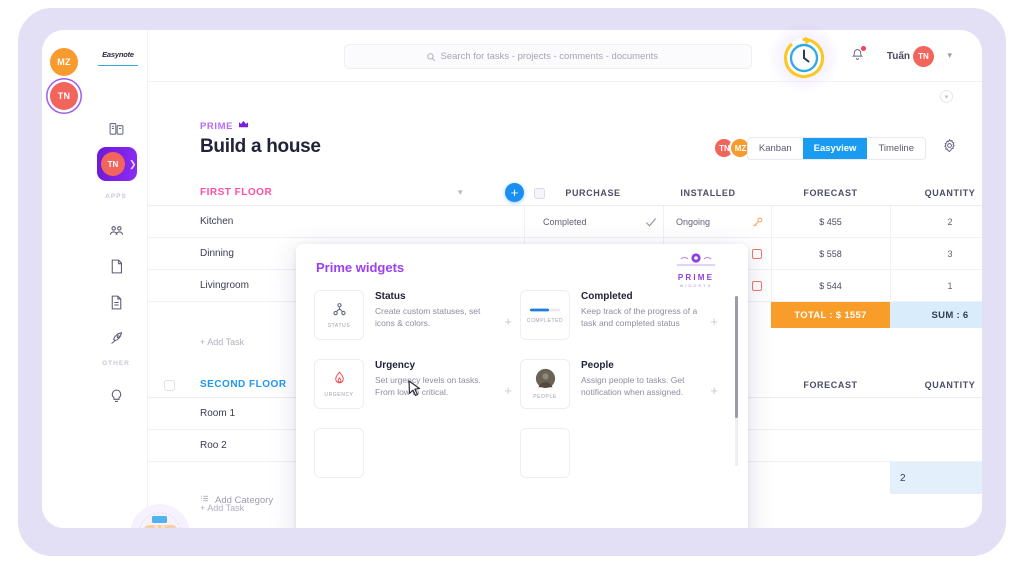 The width and height of the screenshot is (1024, 575). What do you see at coordinates (116, 338) in the screenshot?
I see `sidebar-item-rocket` at bounding box center [116, 338].